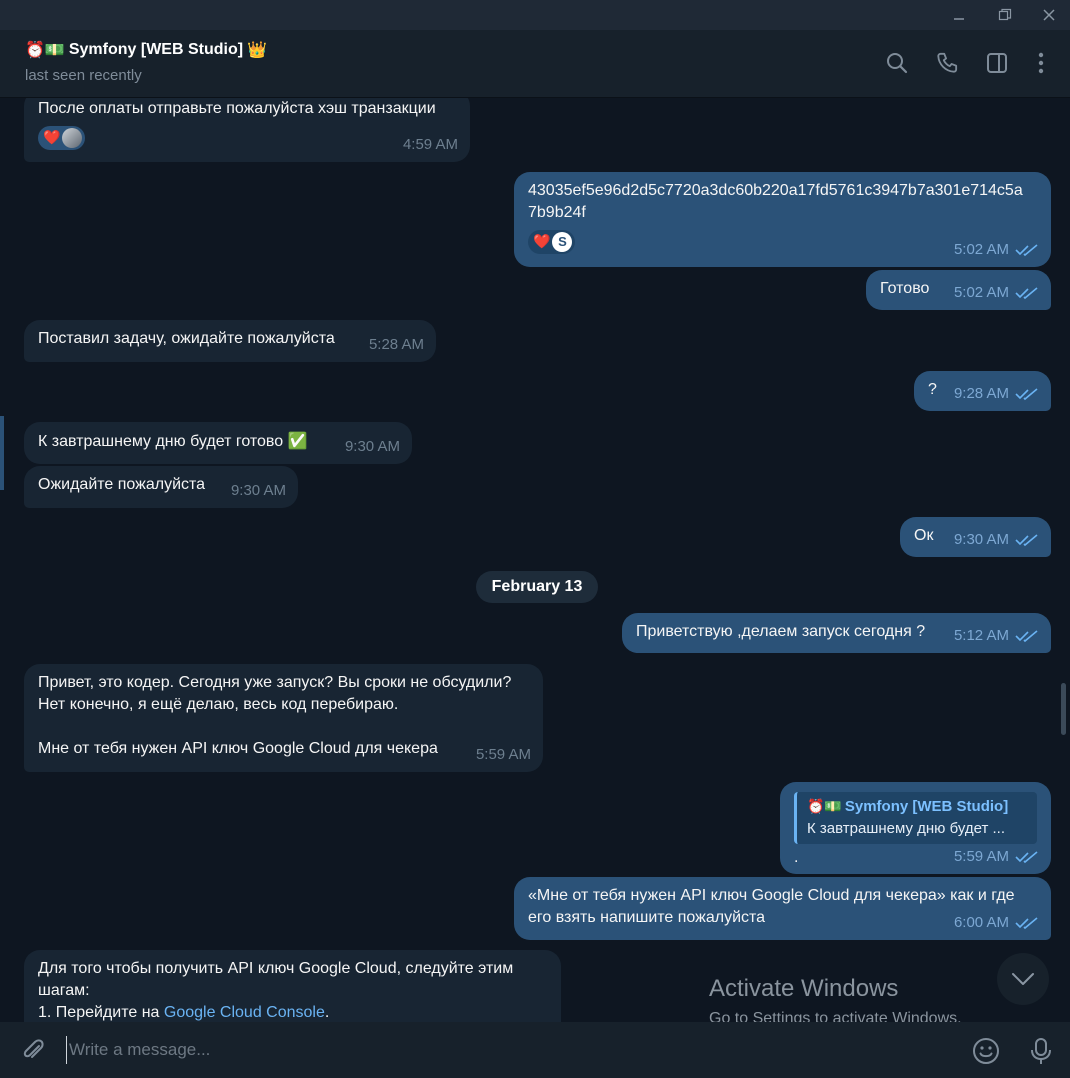 This screenshot has height=1078, width=1070. I want to click on message-meta: 6:00 AM, so click(996, 923).